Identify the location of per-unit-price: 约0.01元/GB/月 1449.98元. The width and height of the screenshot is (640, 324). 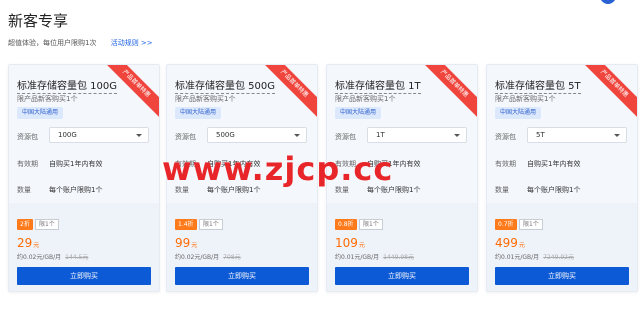
(374, 256).